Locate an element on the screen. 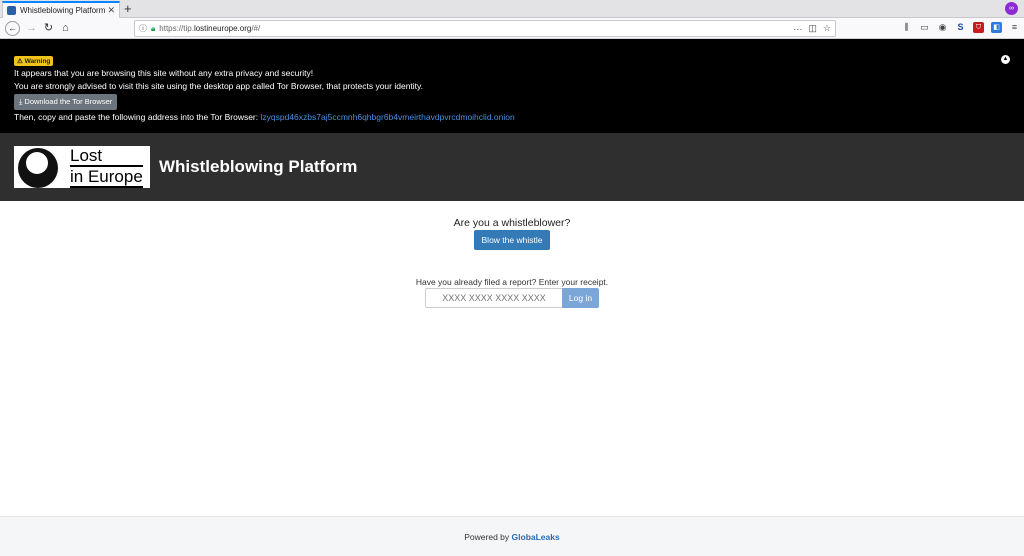 The image size is (1024, 556). url-text: https://tip.lostineurope.org/#/ is located at coordinates (473, 28).